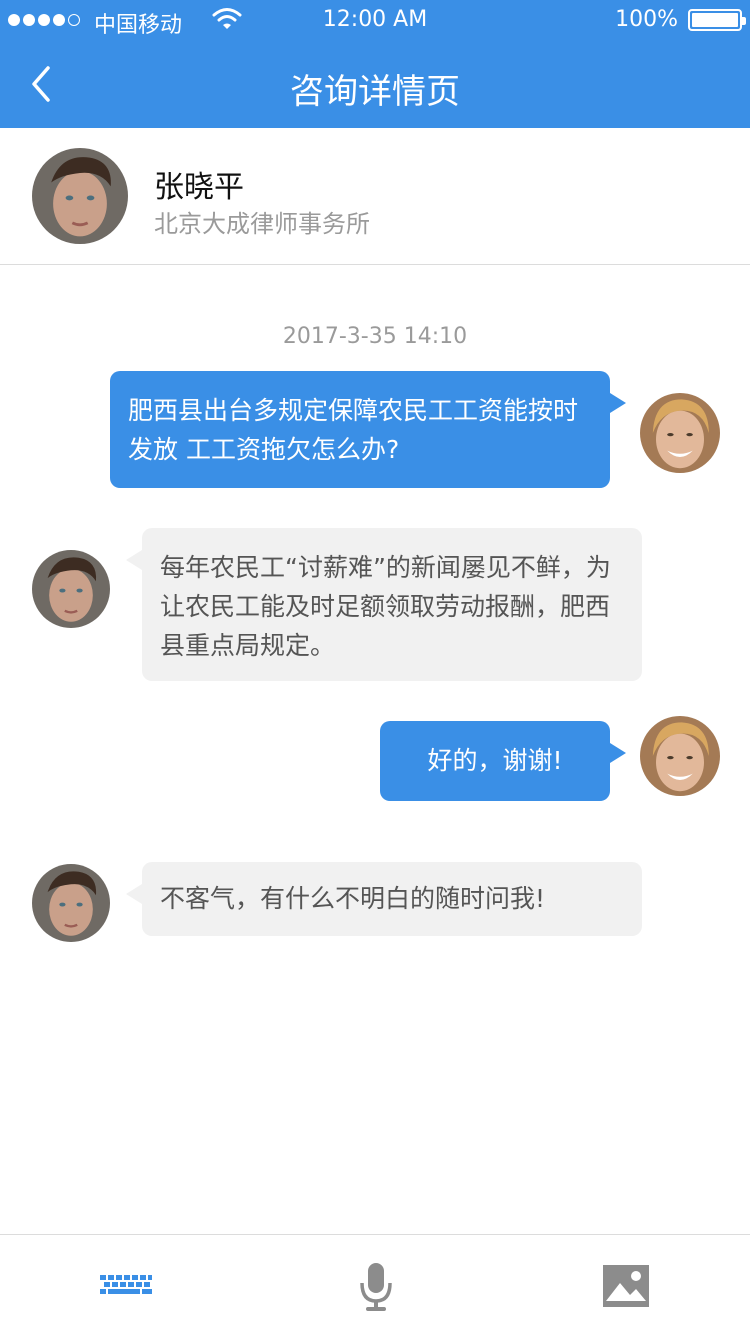 The image size is (750, 1334). What do you see at coordinates (375, 196) in the screenshot?
I see `lawyer-card: 张晓平 北京大成律师事务所` at bounding box center [375, 196].